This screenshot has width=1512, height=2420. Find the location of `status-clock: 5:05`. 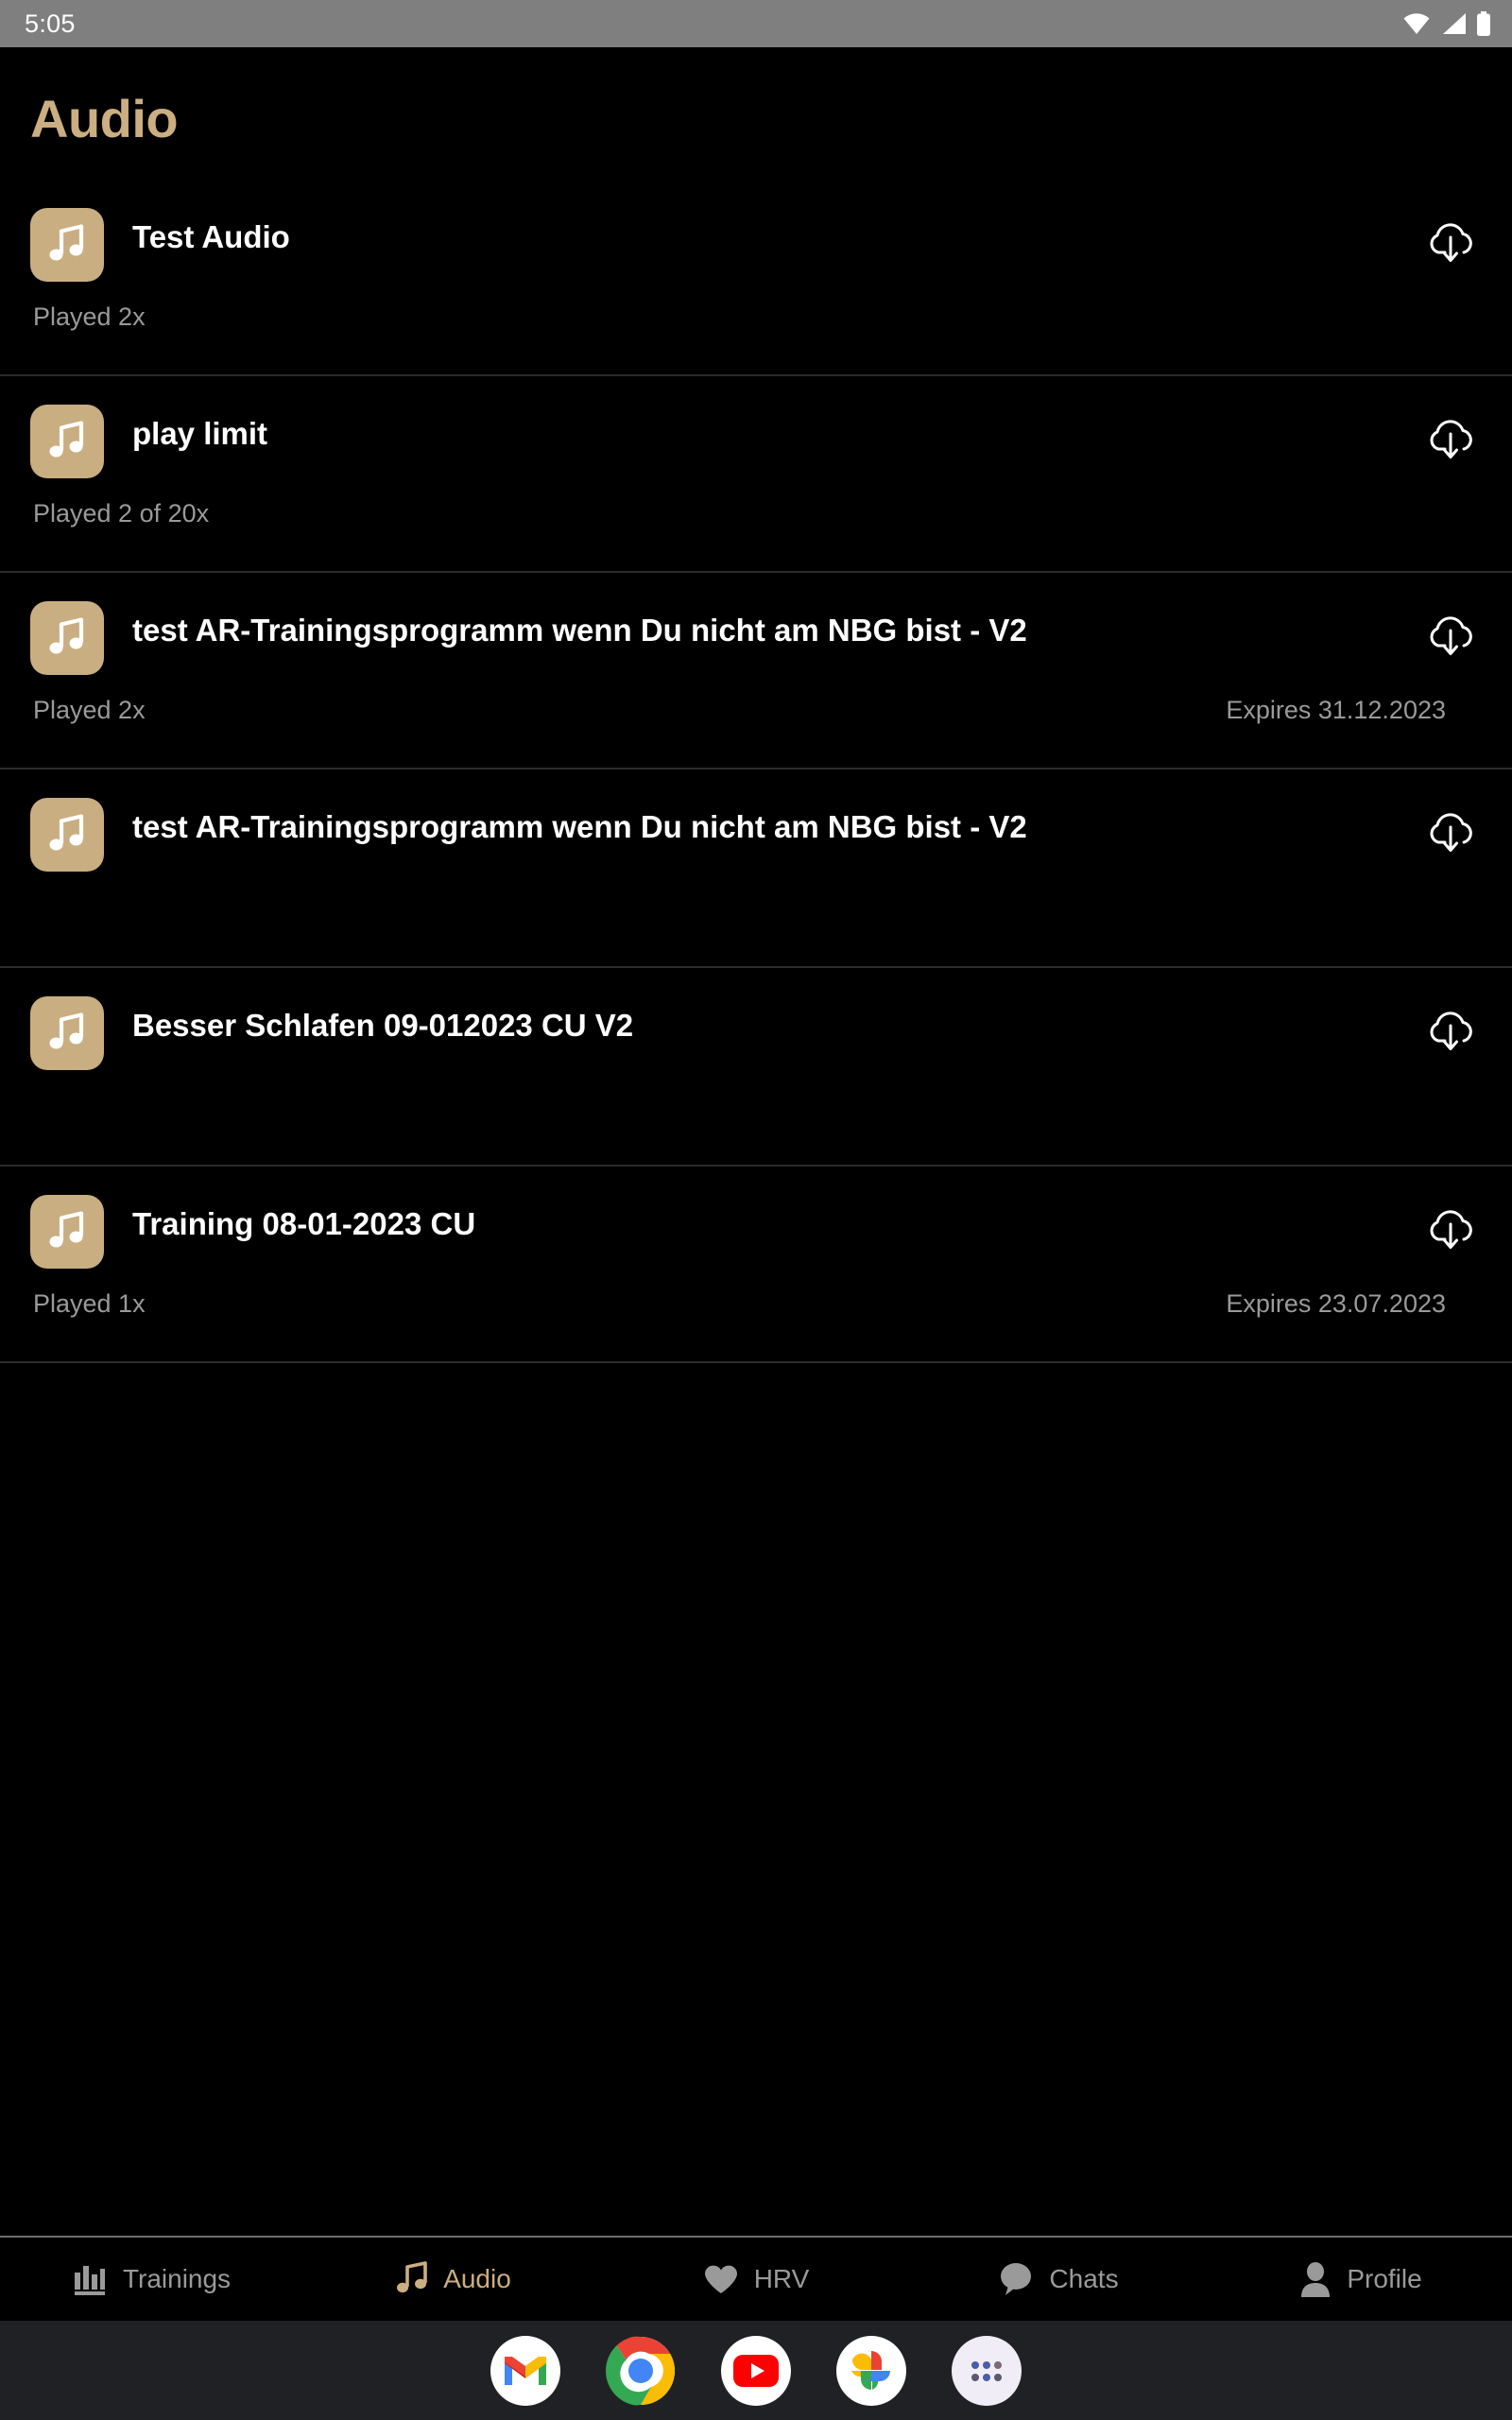

status-clock: 5:05 is located at coordinates (50, 24).